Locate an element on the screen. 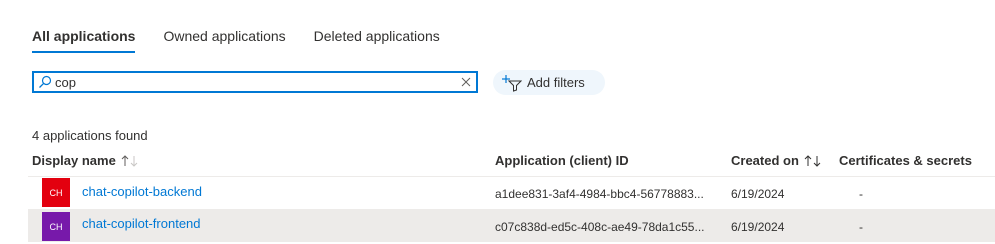  search-input is located at coordinates (255, 82).